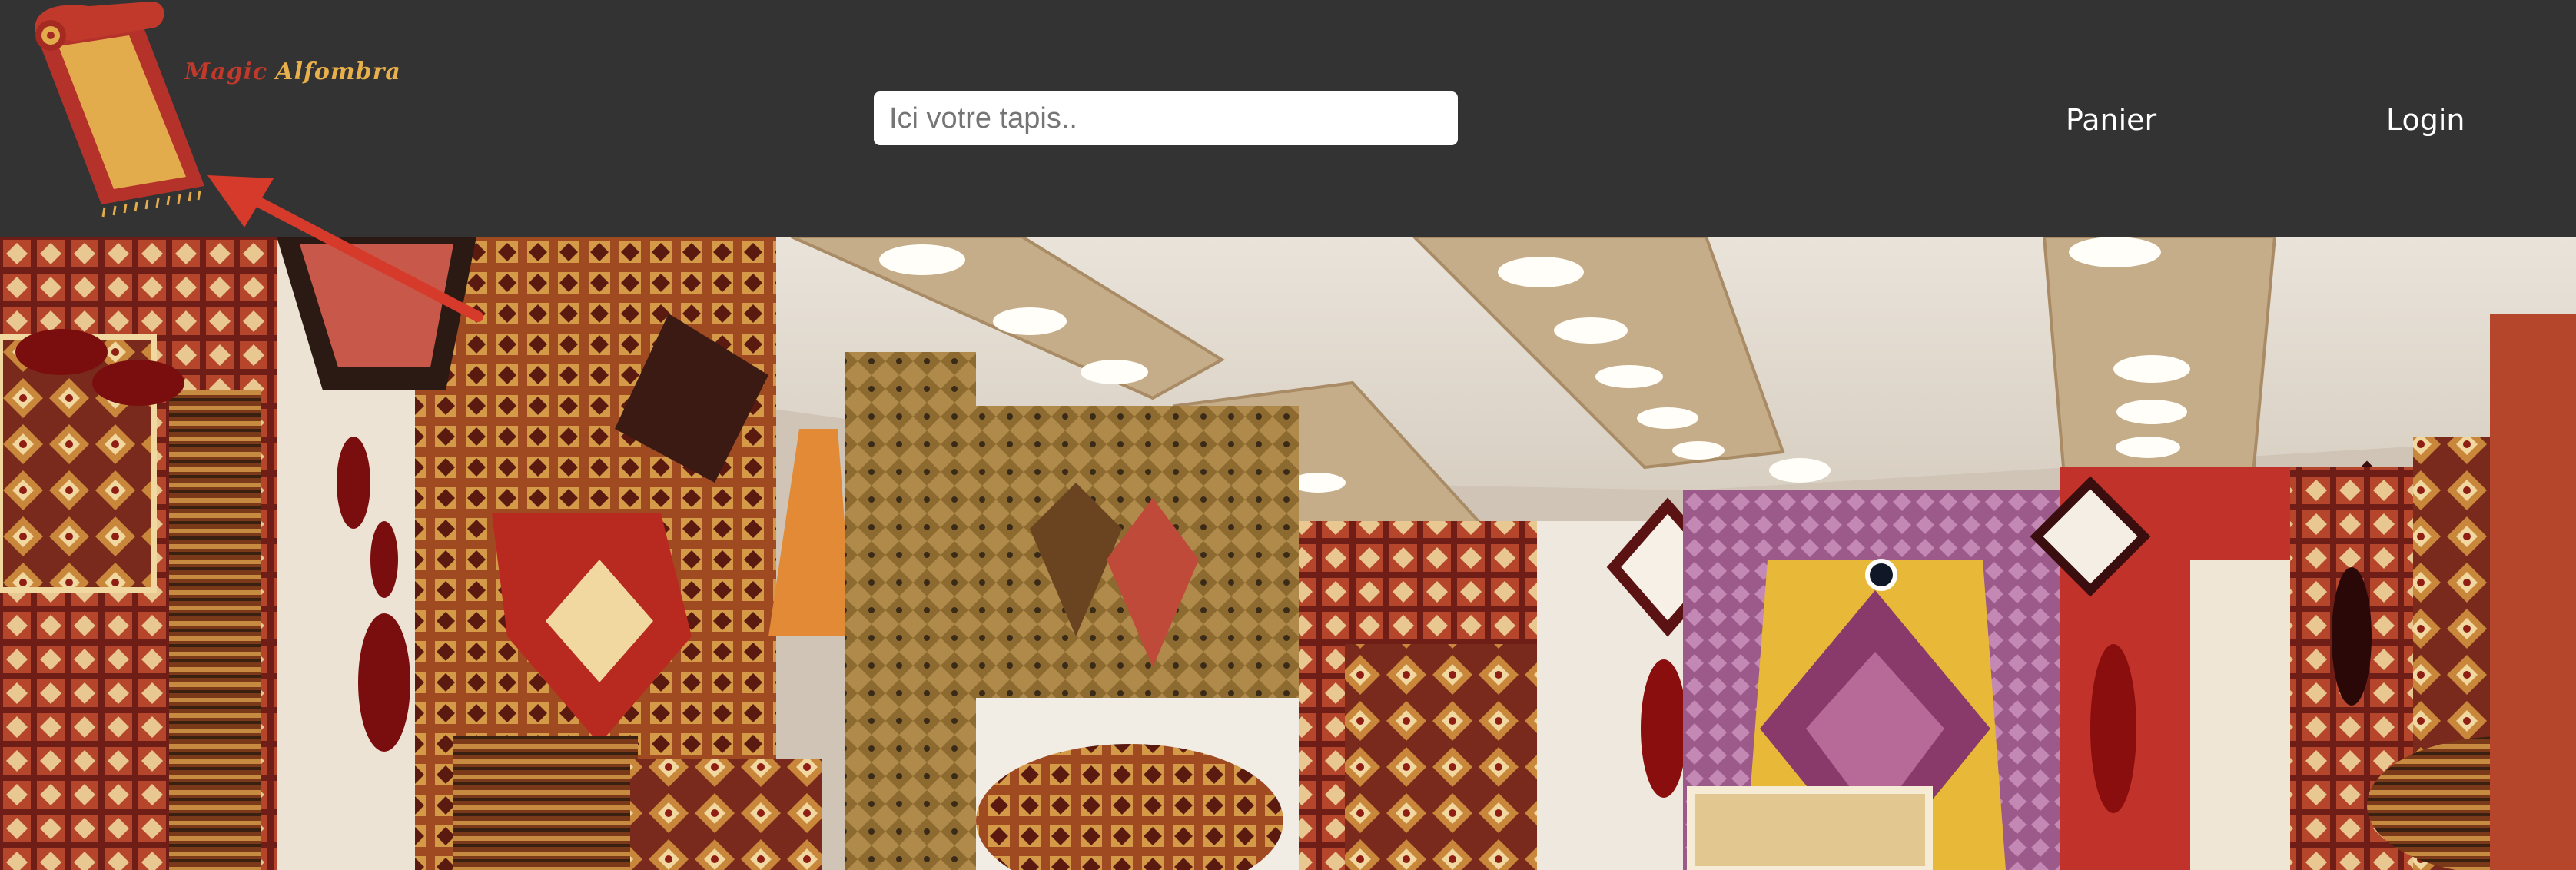  I want to click on logo-link: Magic Alfombra, so click(214, 116).